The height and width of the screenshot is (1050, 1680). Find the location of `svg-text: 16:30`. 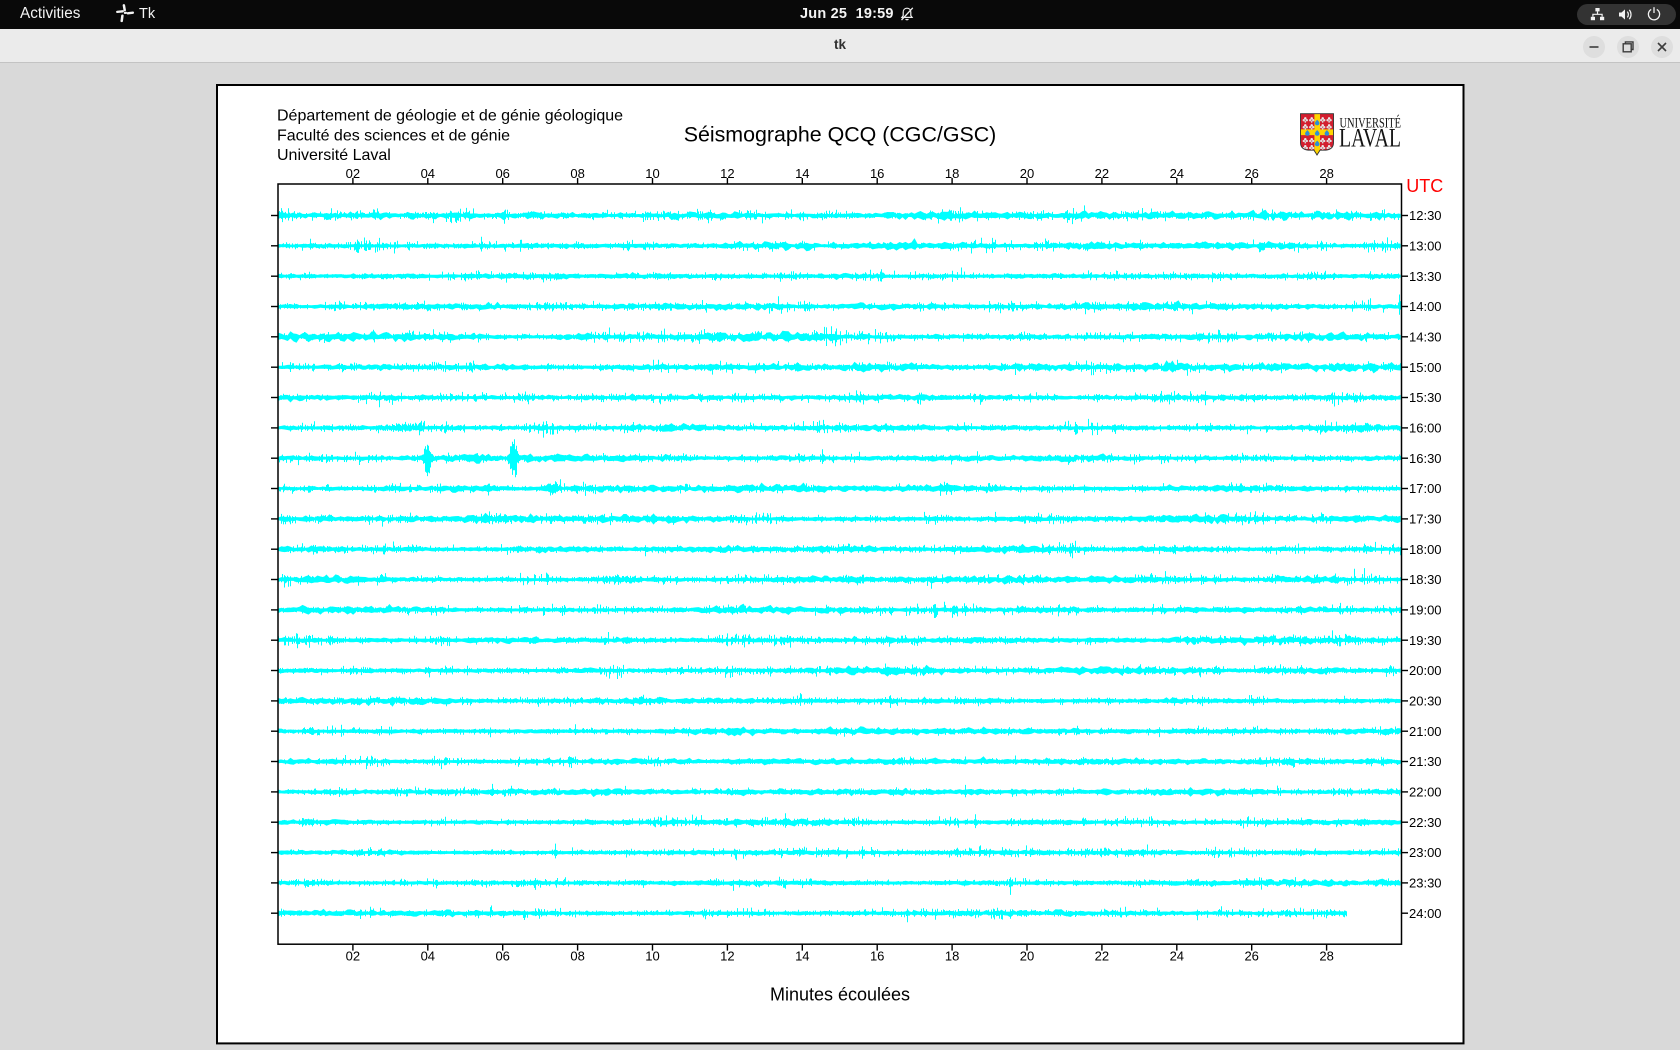

svg-text: 16:30 is located at coordinates (1425, 458).